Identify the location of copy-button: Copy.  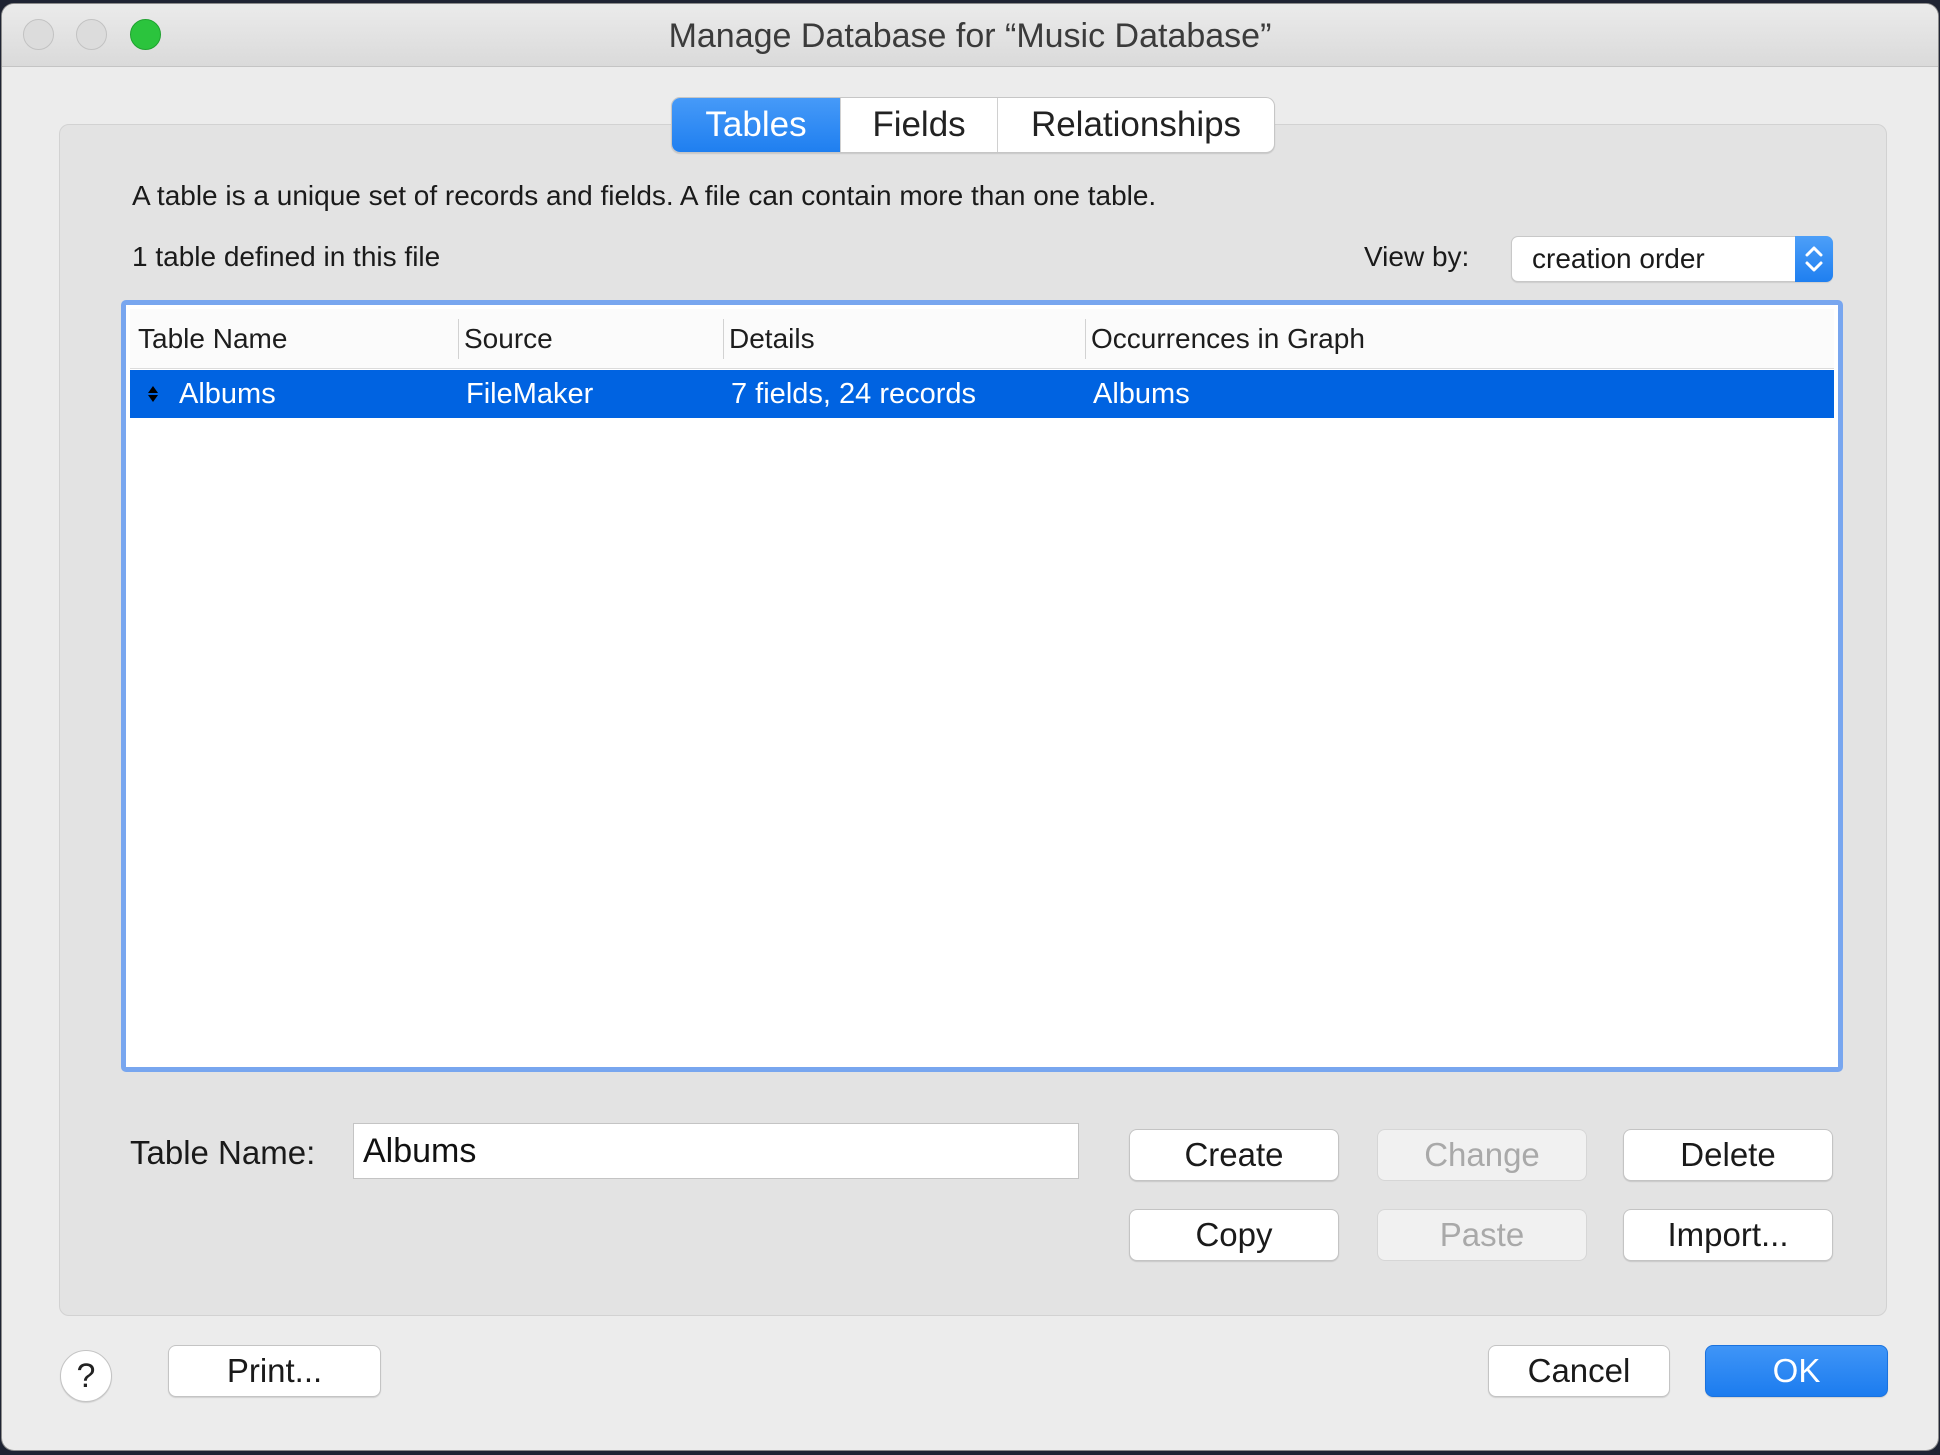
(1234, 1235).